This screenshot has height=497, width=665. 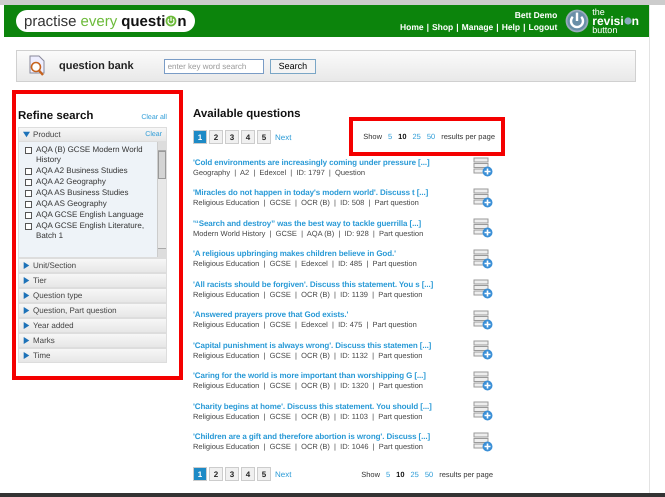 What do you see at coordinates (37, 66) in the screenshot?
I see `document-search-icon` at bounding box center [37, 66].